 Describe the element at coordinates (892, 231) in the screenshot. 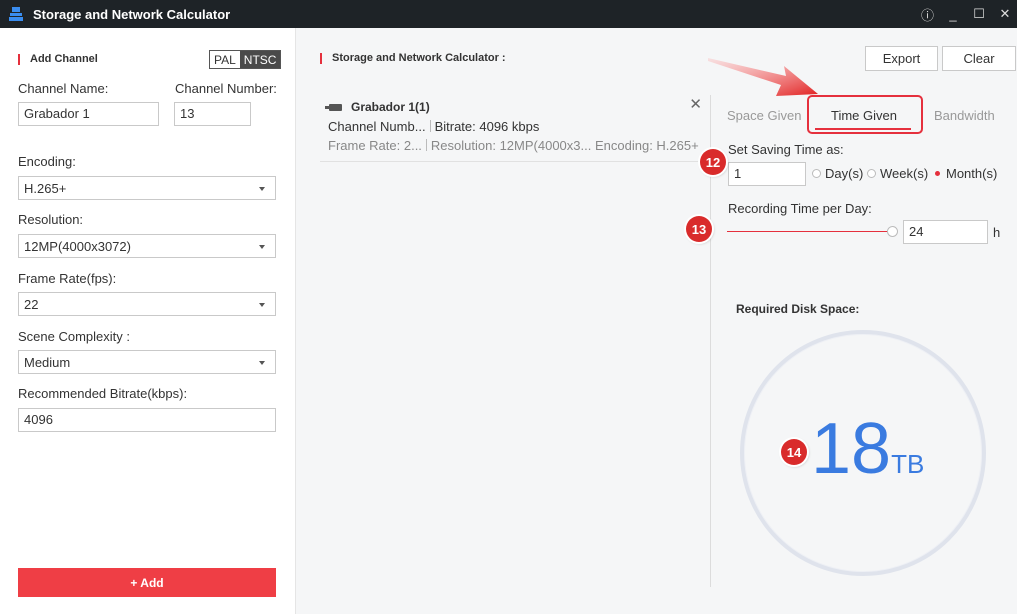

I see `recording-time-slider-handle` at that location.